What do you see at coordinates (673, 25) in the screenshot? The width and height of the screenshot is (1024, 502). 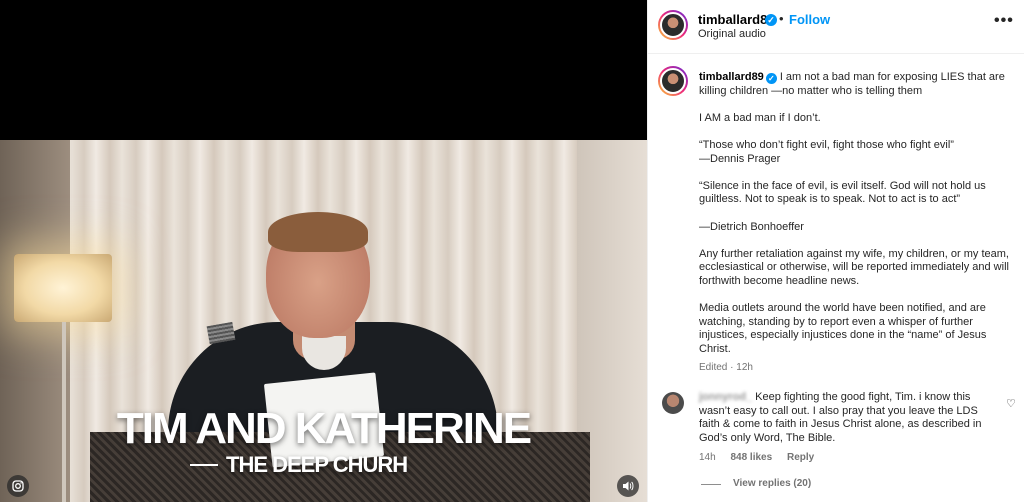 I see `avatar` at bounding box center [673, 25].